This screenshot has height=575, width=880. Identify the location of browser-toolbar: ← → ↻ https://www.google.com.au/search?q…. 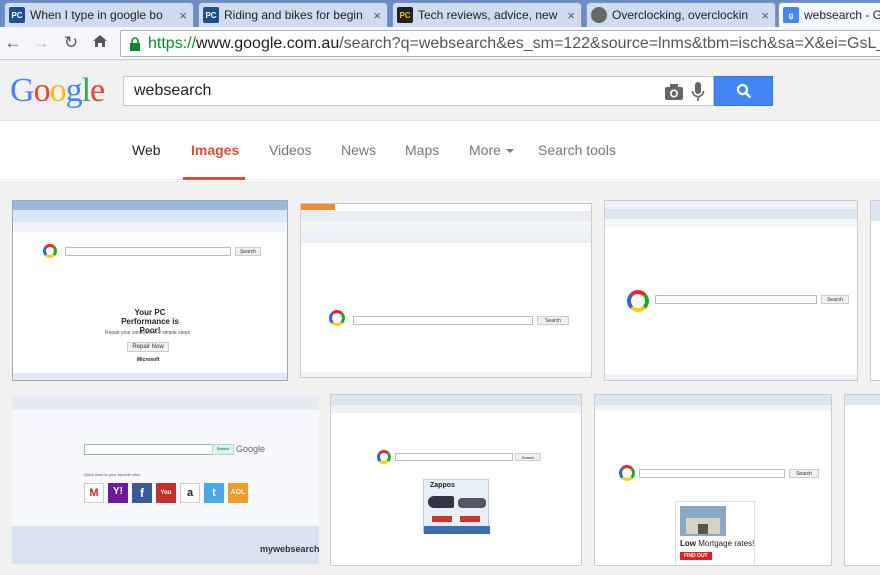
(440, 43).